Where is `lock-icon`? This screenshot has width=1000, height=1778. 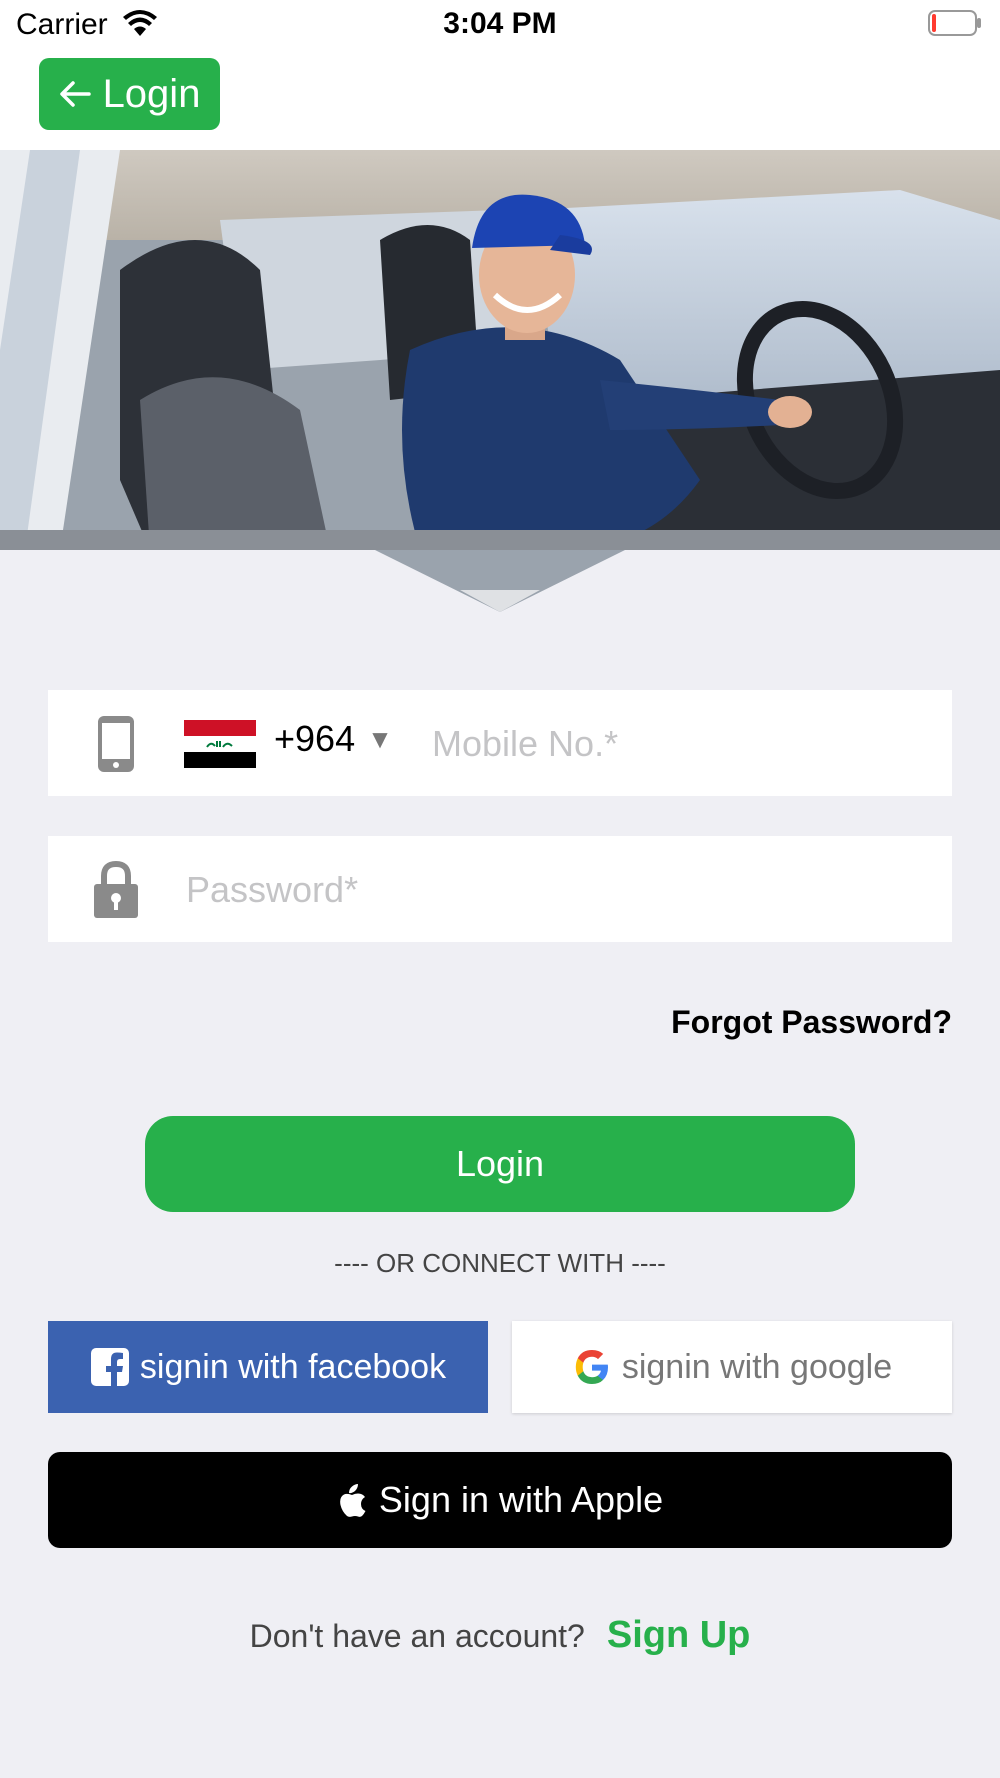
lock-icon is located at coordinates (116, 889).